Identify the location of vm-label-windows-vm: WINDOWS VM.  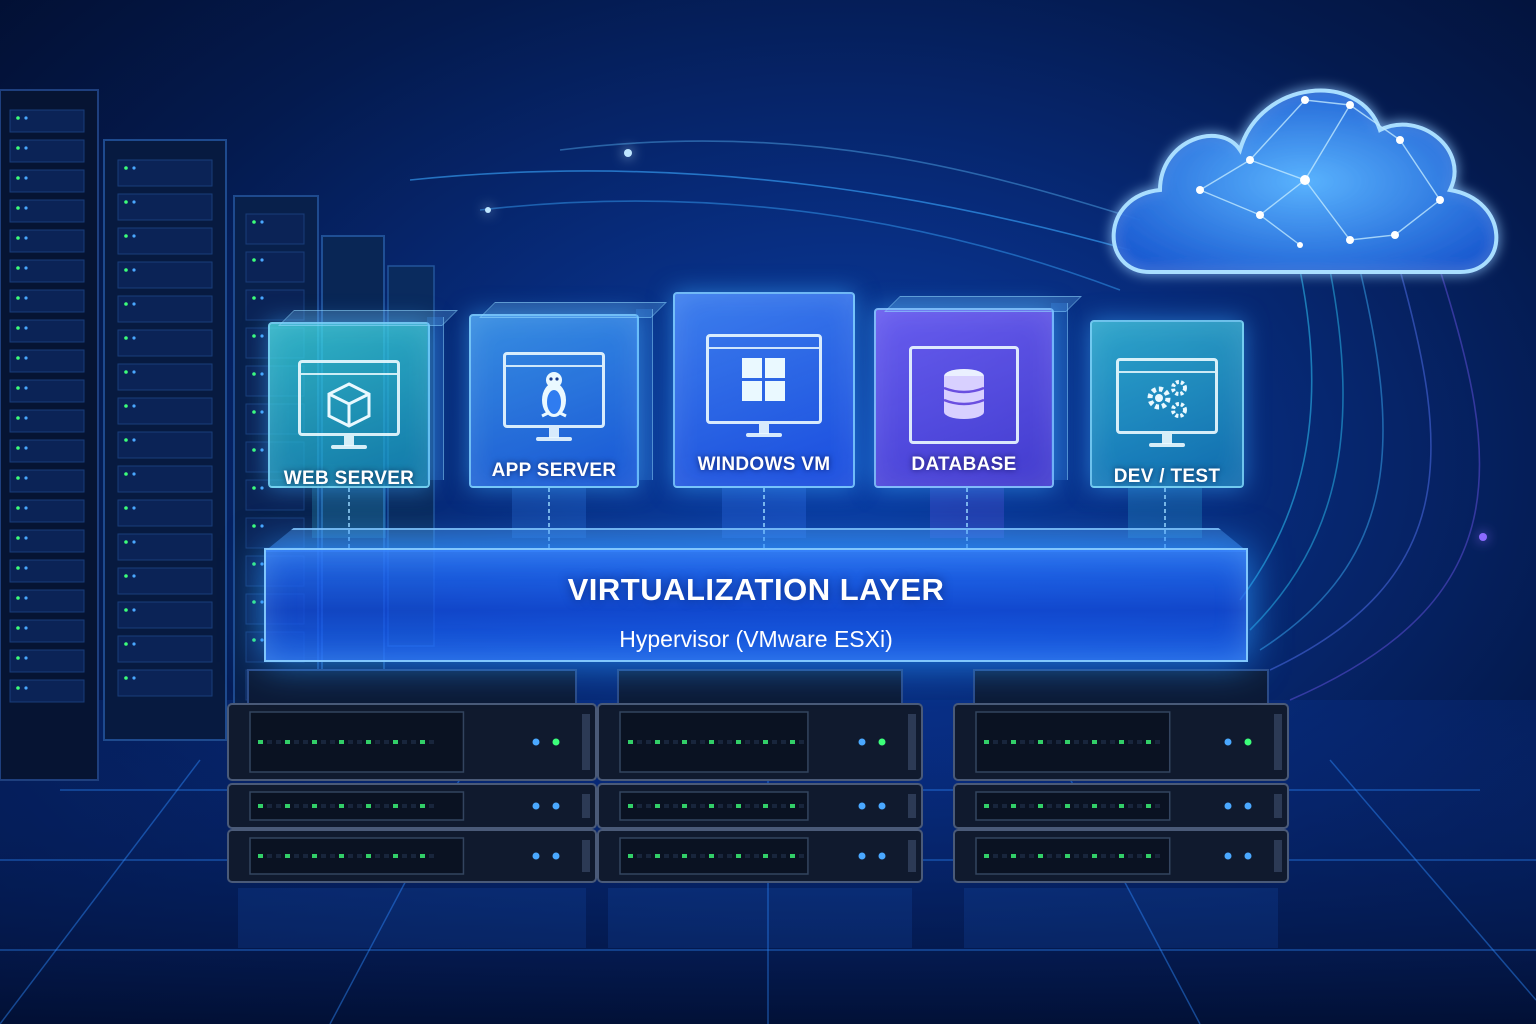
(764, 464).